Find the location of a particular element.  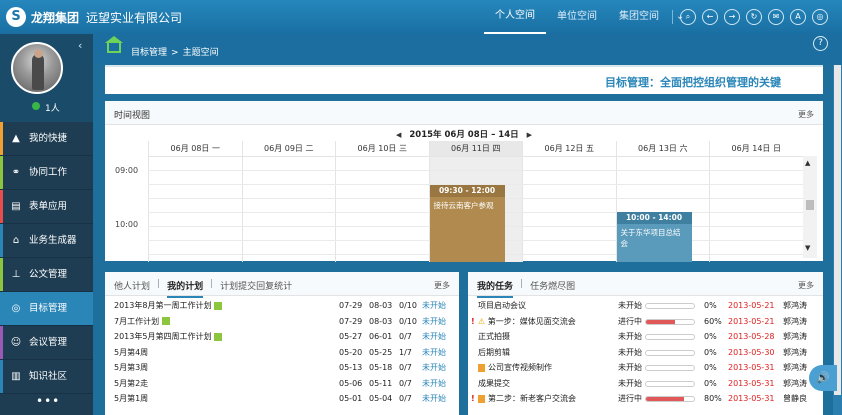

scroll-up-icon: ▲ is located at coordinates (807, 163).